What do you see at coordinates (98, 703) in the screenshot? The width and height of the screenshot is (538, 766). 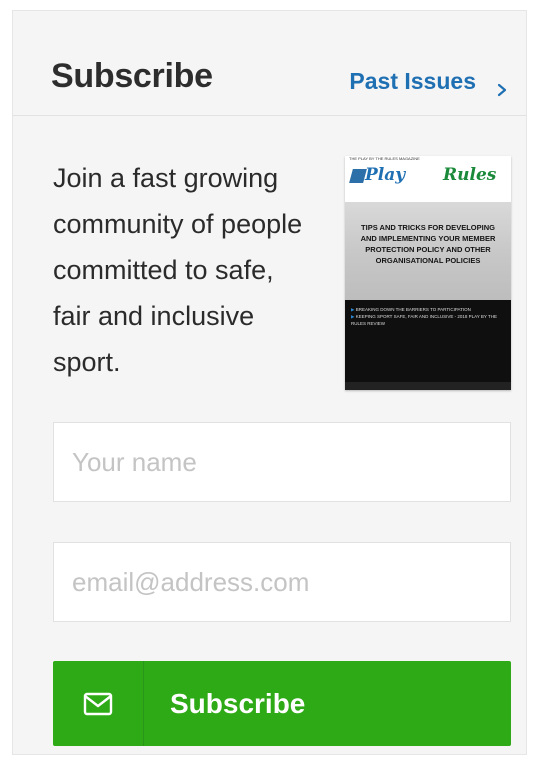 I see `envelope-icon` at bounding box center [98, 703].